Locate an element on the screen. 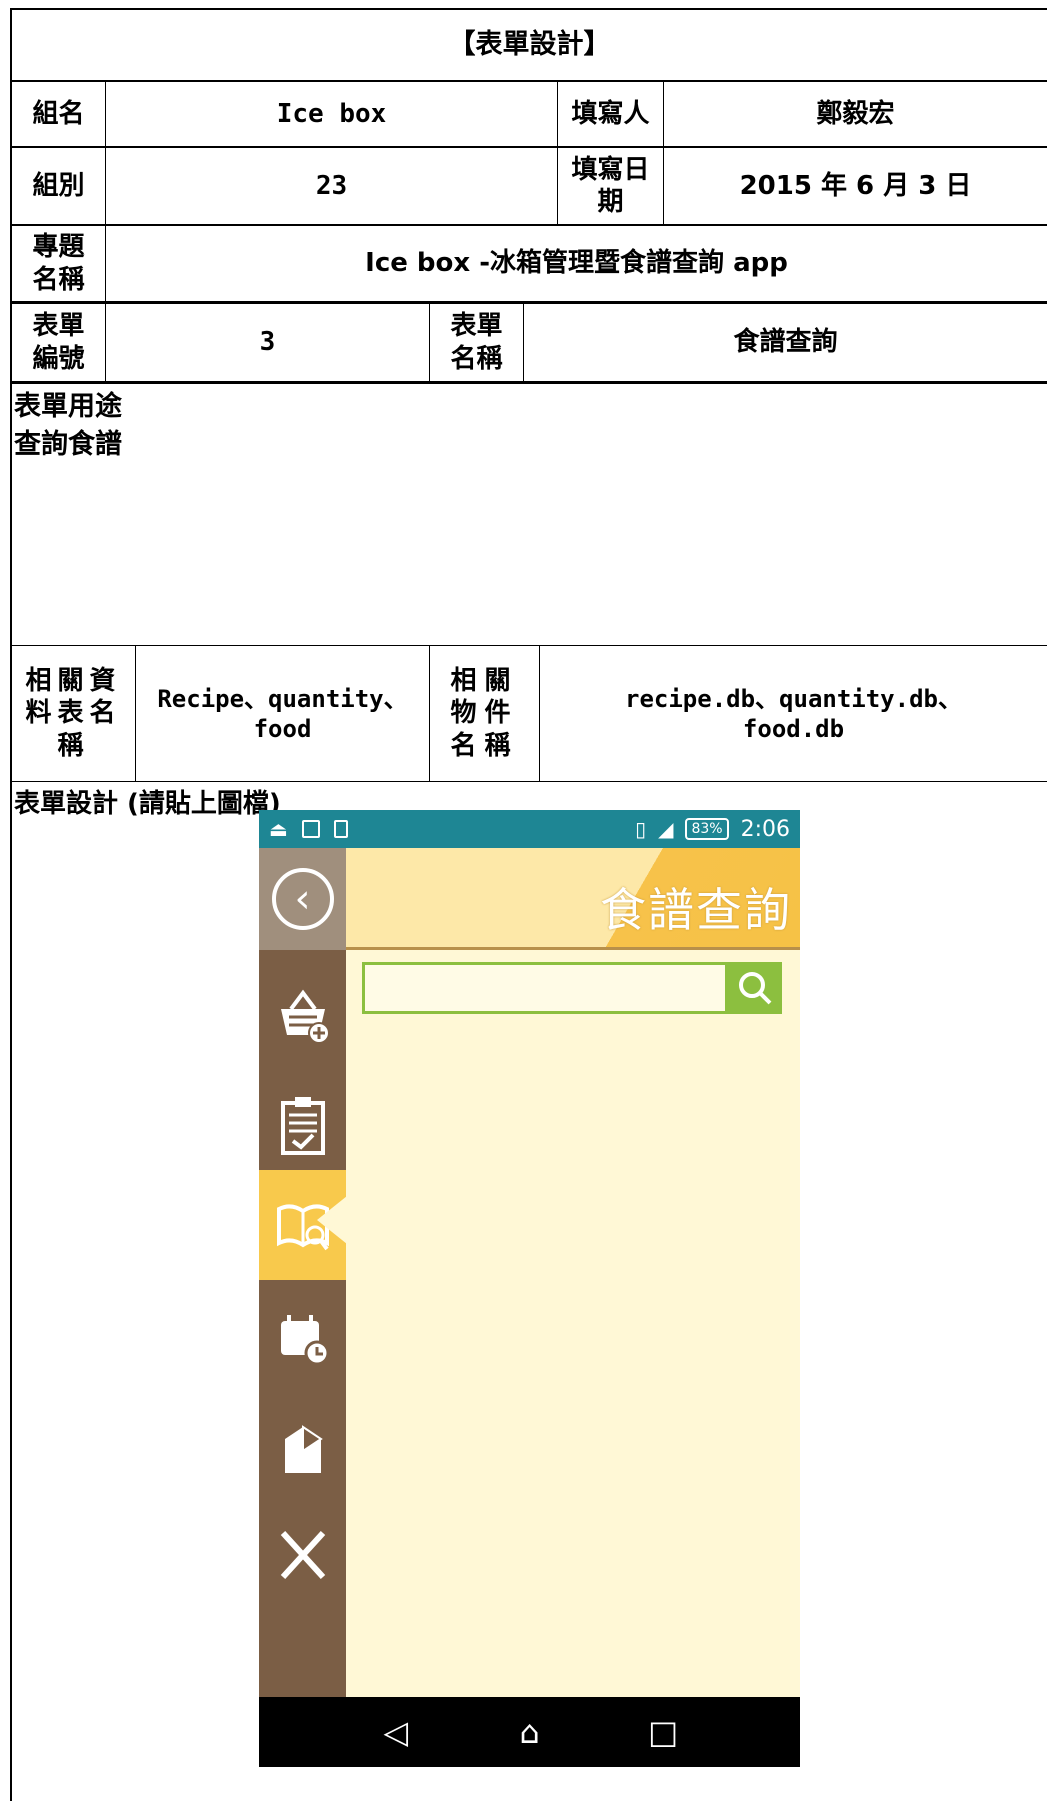 The image size is (1047, 1801). fork-knife-icon is located at coordinates (302, 1555).